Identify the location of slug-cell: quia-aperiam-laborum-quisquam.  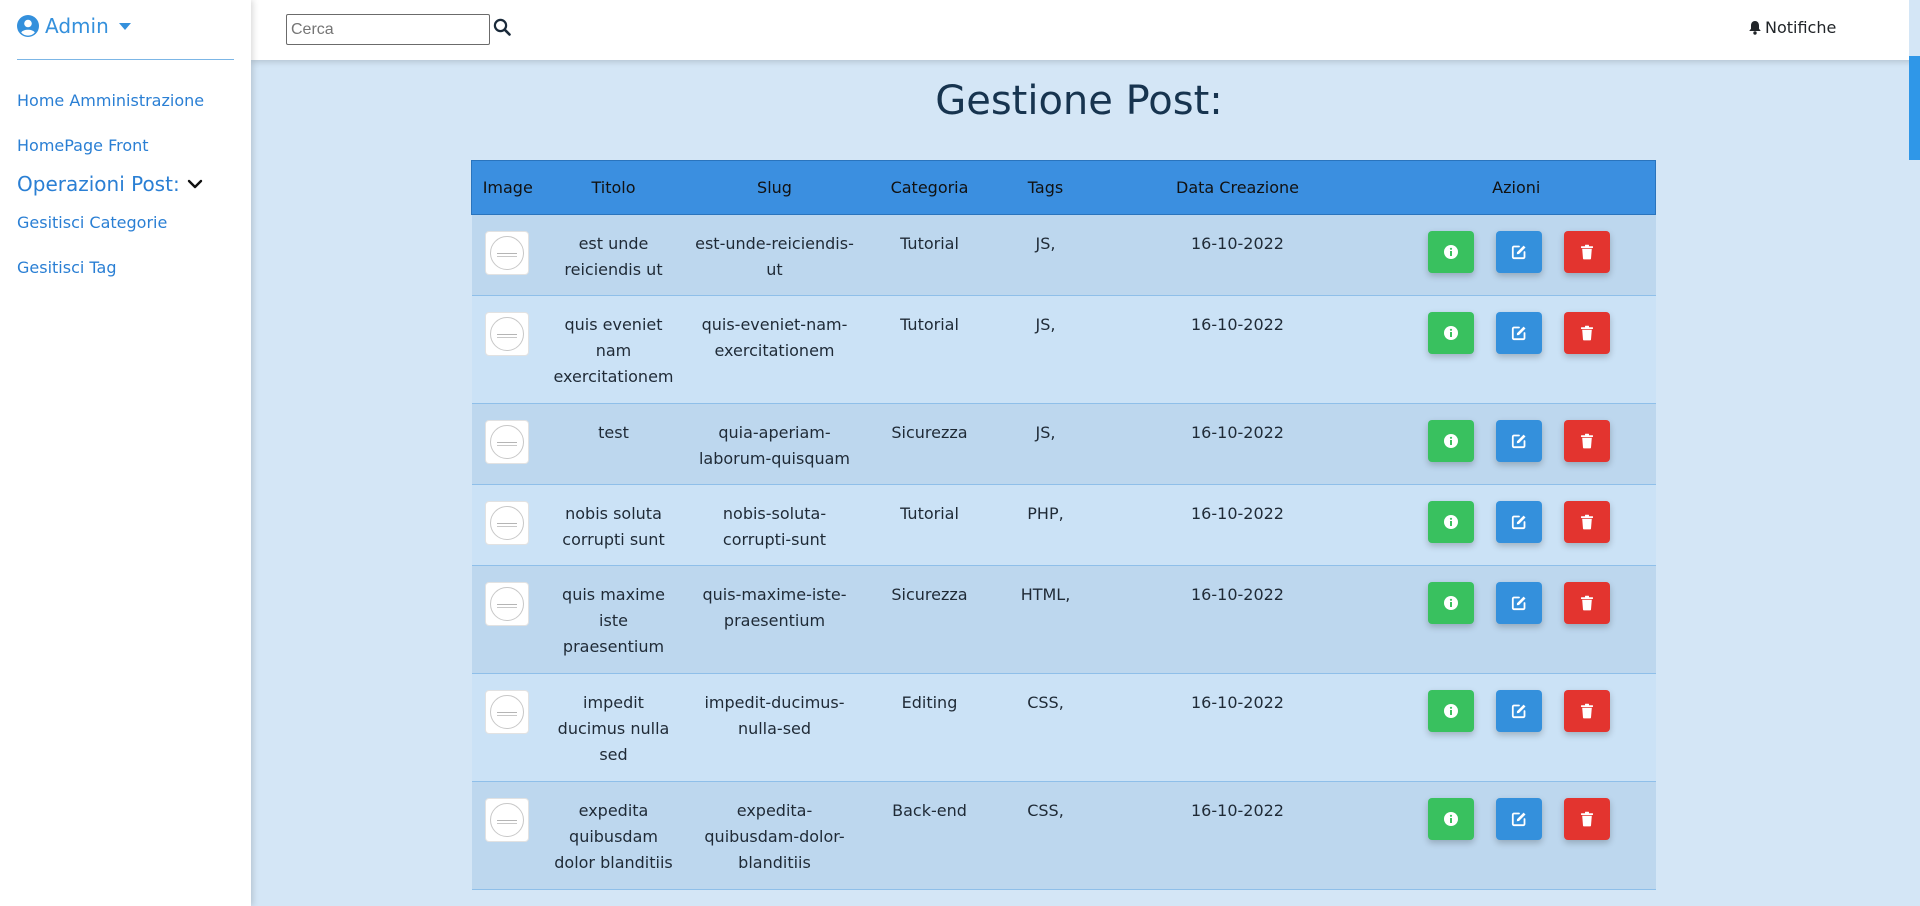
(774, 444).